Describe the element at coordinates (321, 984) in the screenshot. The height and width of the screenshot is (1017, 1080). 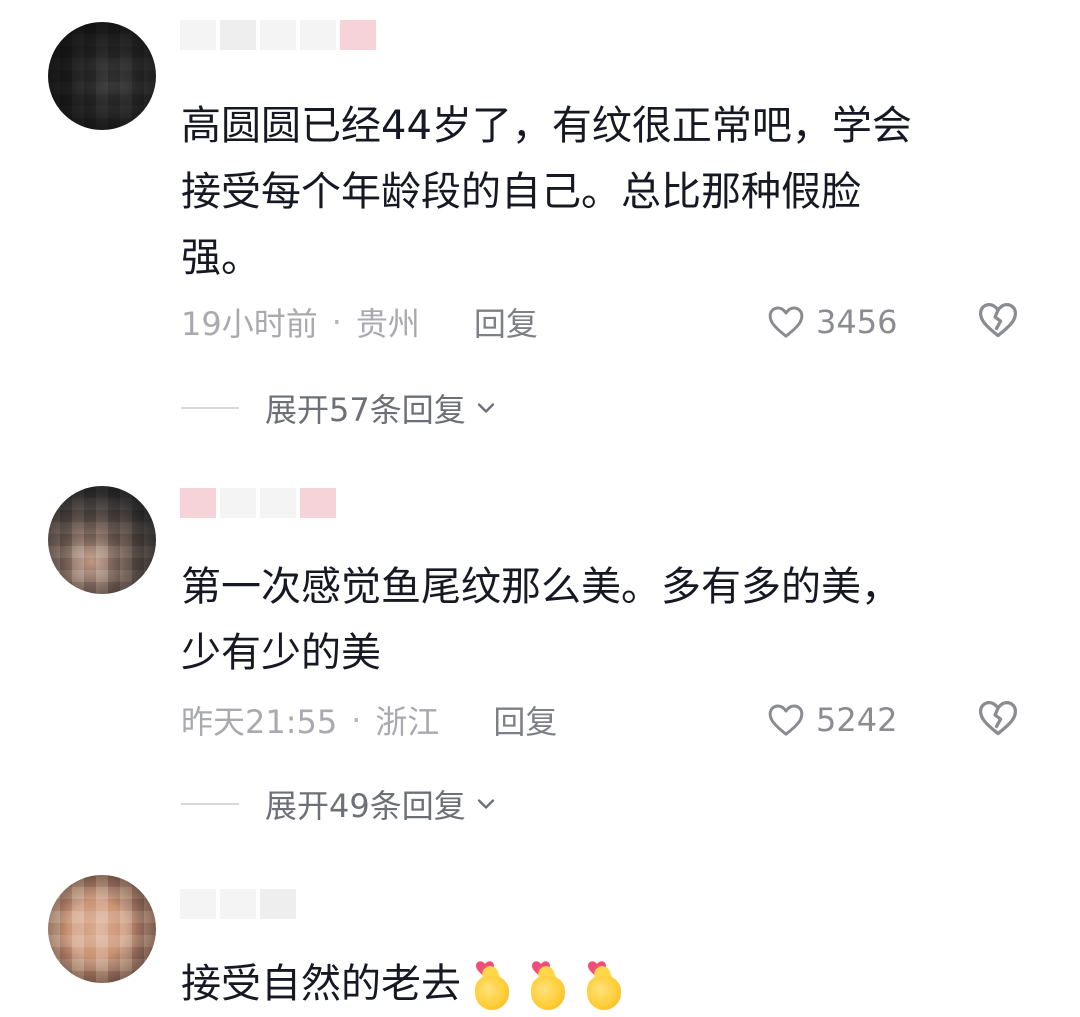
I see `comment-text-body: 接受自然的老去` at that location.